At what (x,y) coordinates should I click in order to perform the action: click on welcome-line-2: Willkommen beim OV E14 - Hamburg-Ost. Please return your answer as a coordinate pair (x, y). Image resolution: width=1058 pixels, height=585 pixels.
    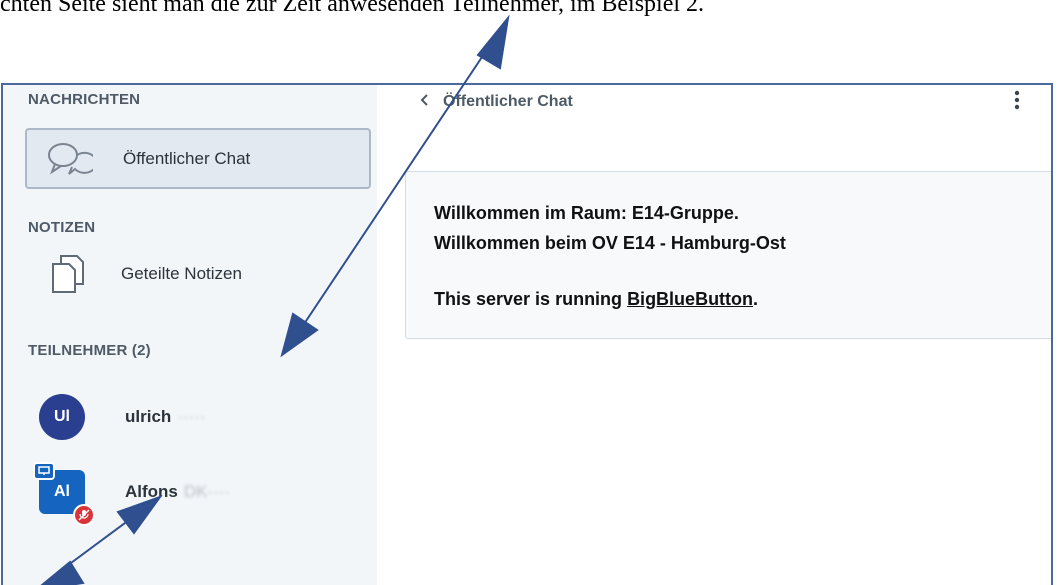
    Looking at the image, I should click on (610, 243).